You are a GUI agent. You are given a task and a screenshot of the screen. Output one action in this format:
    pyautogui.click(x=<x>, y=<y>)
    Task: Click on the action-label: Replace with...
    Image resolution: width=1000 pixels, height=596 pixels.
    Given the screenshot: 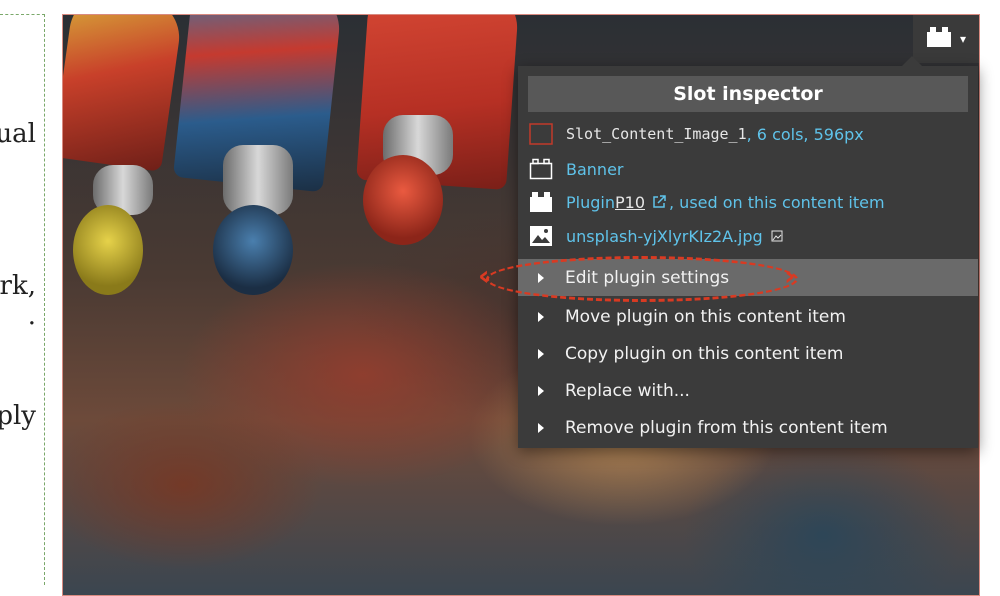 What is the action you would take?
    pyautogui.click(x=627, y=390)
    